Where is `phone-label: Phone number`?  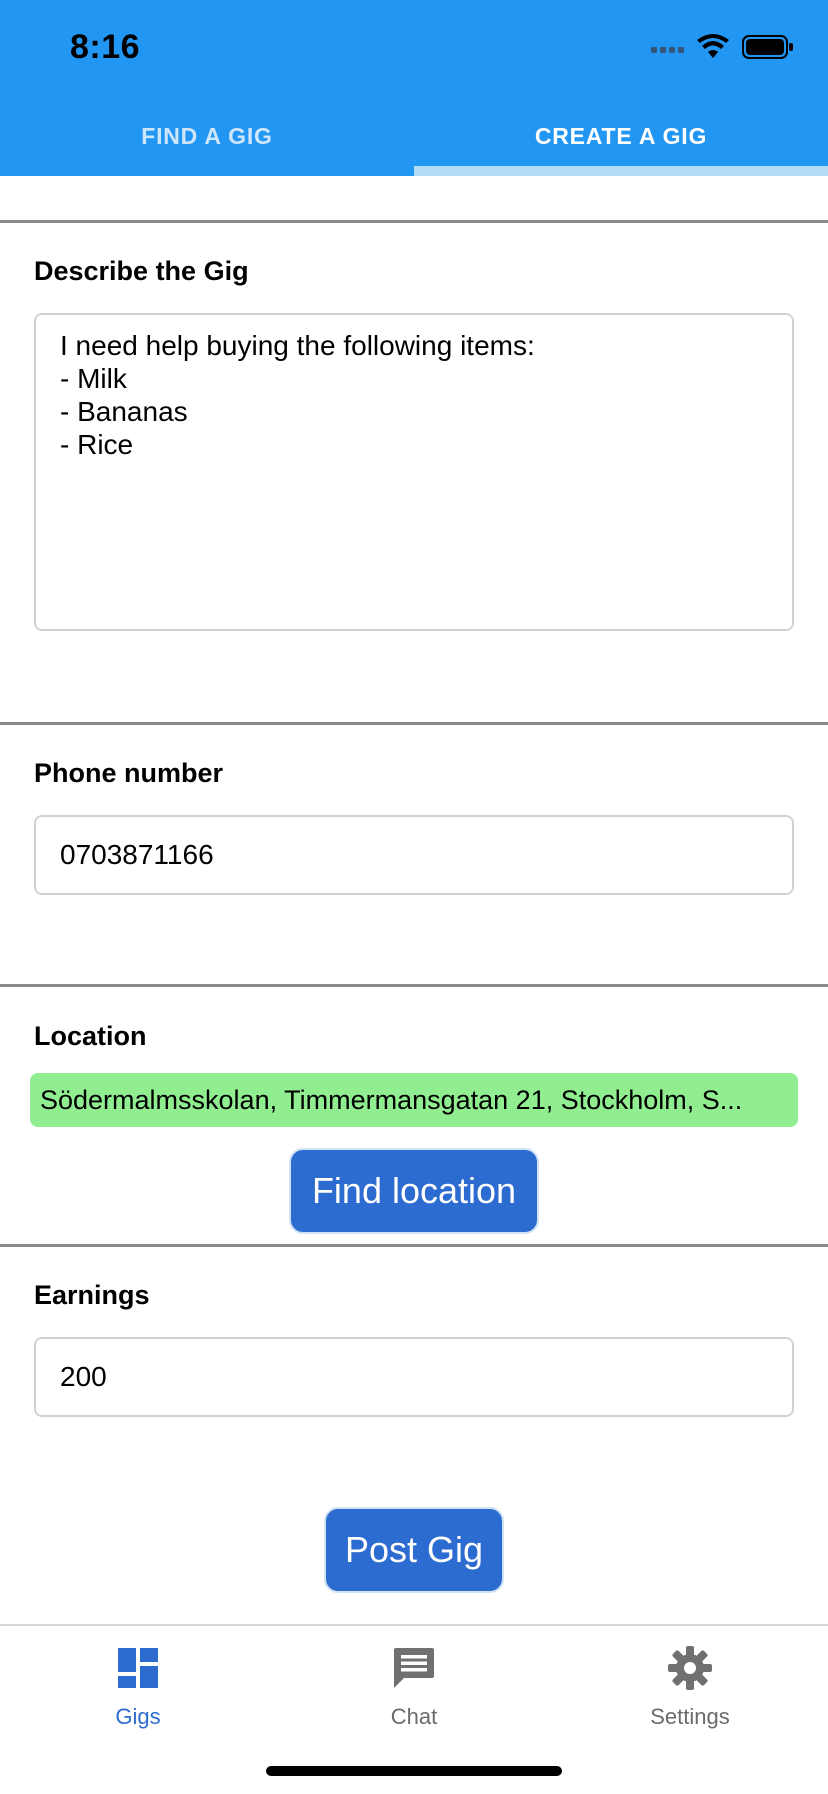 phone-label: Phone number is located at coordinates (129, 773).